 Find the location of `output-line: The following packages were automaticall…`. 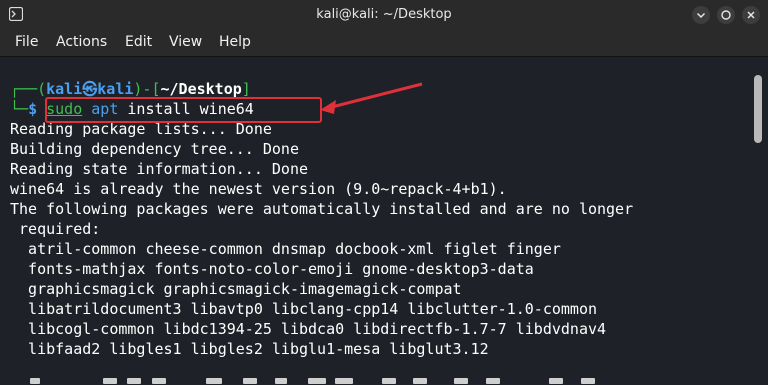

output-line: The following packages were automaticall… is located at coordinates (322, 209).